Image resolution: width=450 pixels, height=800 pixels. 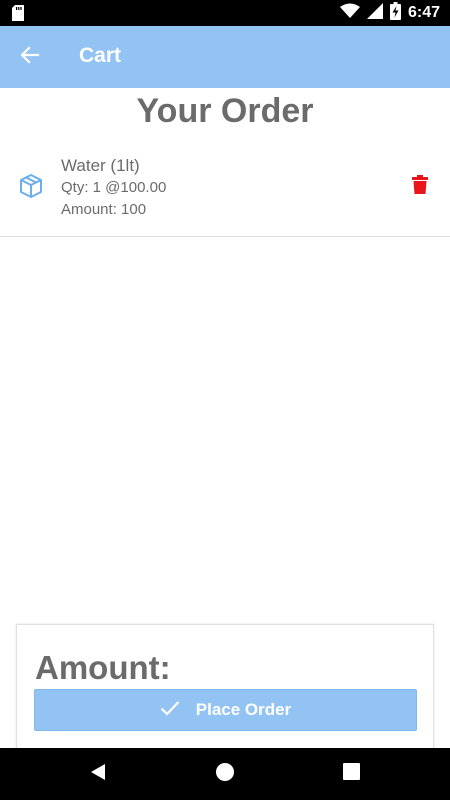 What do you see at coordinates (225, 191) in the screenshot?
I see `cart-list-item: Water (1lt) Qty: 1 @100.00 Amount: 100` at bounding box center [225, 191].